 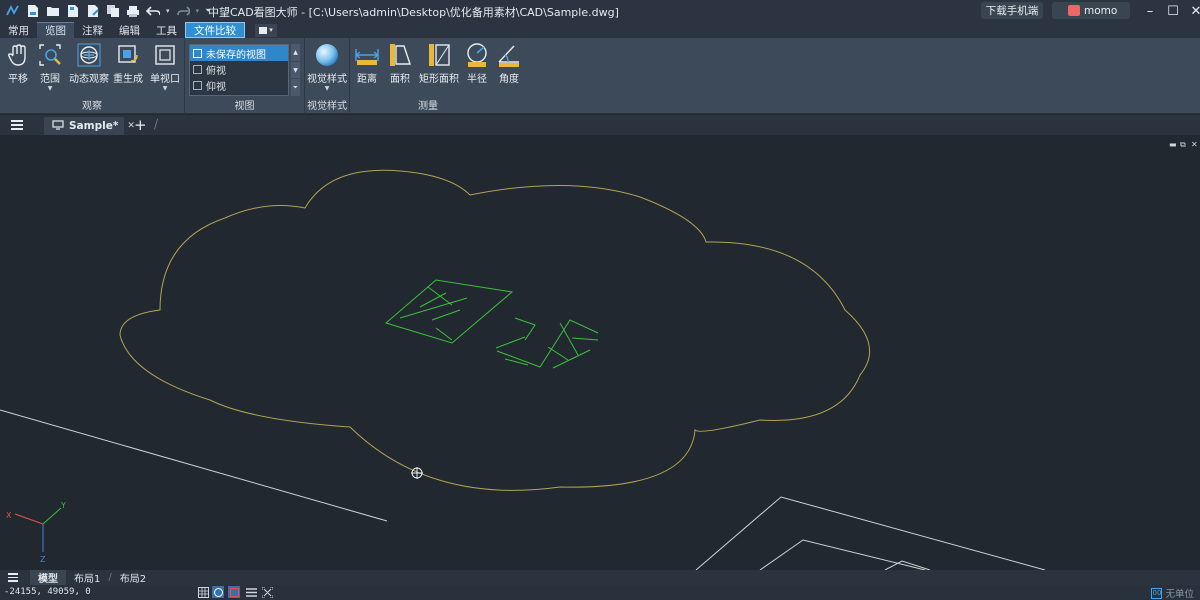 What do you see at coordinates (477, 79) in the screenshot?
I see `radius-label: 半径` at bounding box center [477, 79].